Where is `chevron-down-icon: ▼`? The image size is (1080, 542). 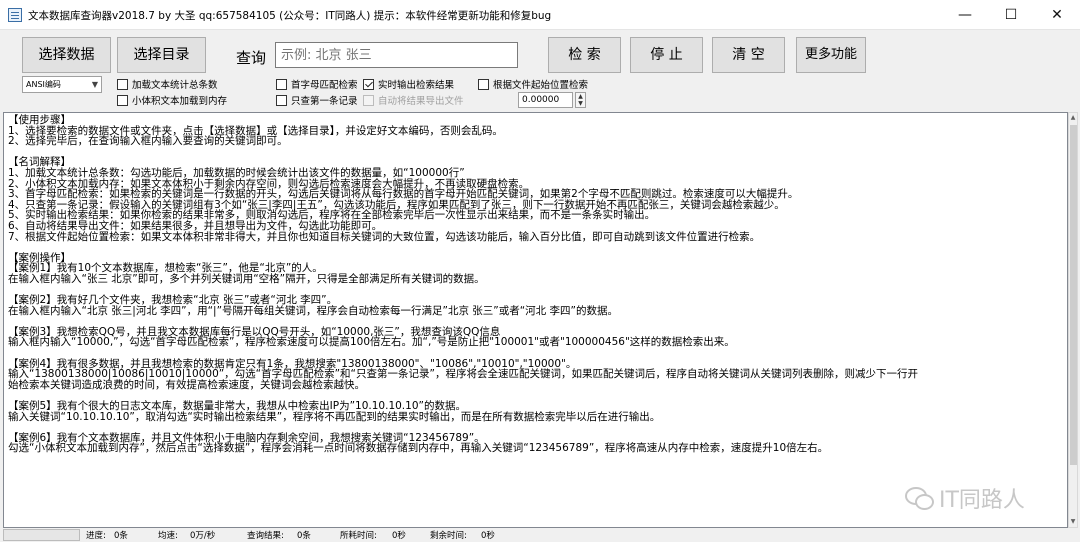 chevron-down-icon: ▼ is located at coordinates (94, 84).